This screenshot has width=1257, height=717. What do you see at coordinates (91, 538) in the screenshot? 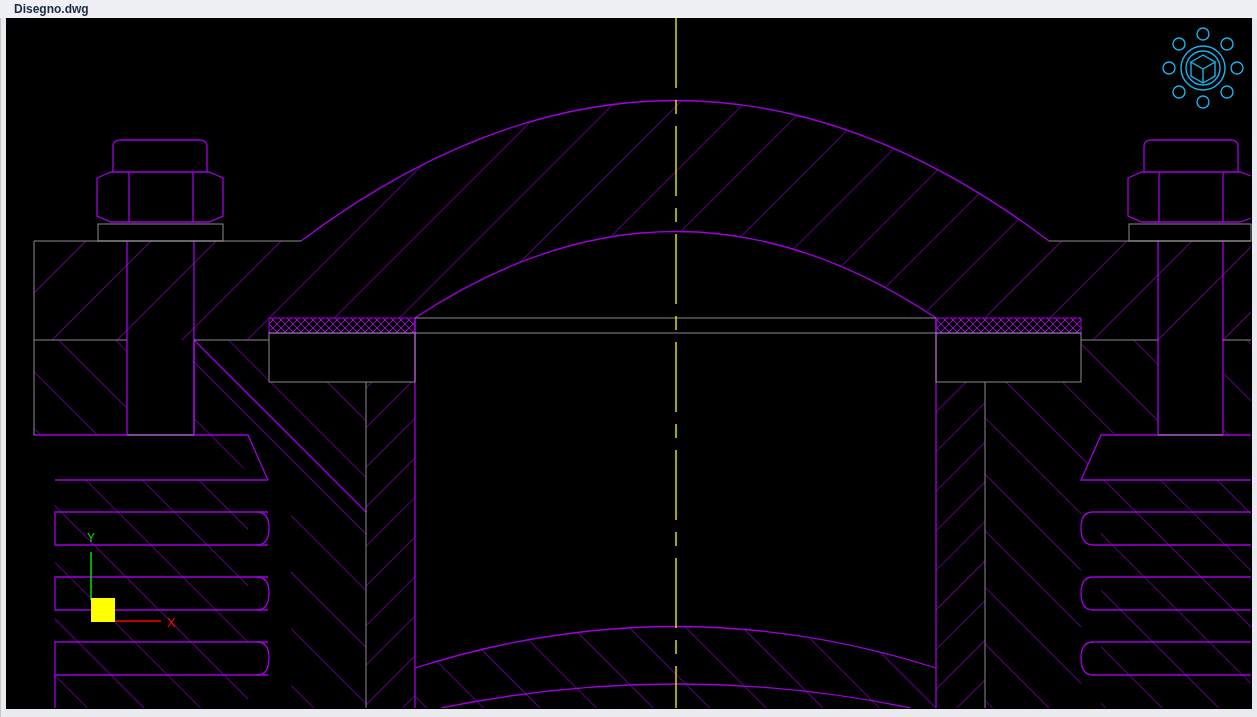
I see `y-axis-label: Y` at bounding box center [91, 538].